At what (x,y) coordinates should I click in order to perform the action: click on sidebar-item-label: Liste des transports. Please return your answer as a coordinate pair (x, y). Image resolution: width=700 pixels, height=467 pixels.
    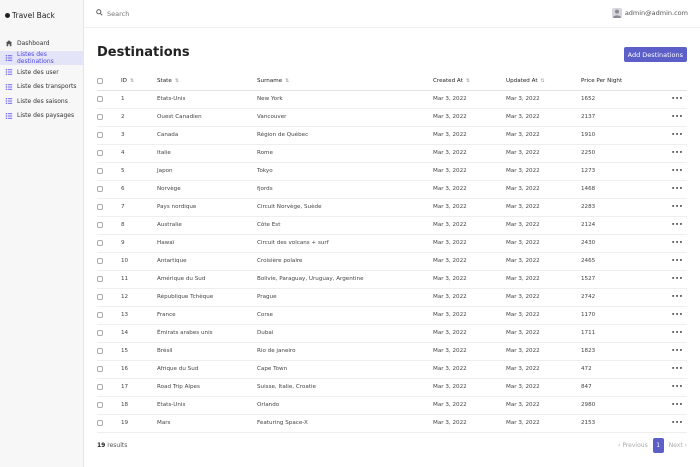
    Looking at the image, I should click on (47, 87).